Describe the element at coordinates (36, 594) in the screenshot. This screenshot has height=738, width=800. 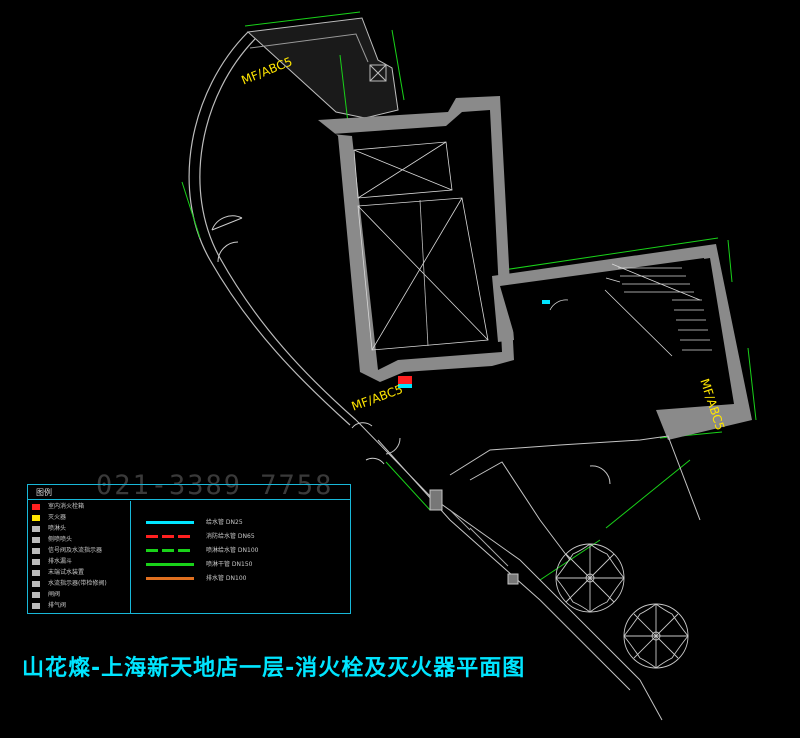
I see `gate-valve-symbol-icon` at that location.